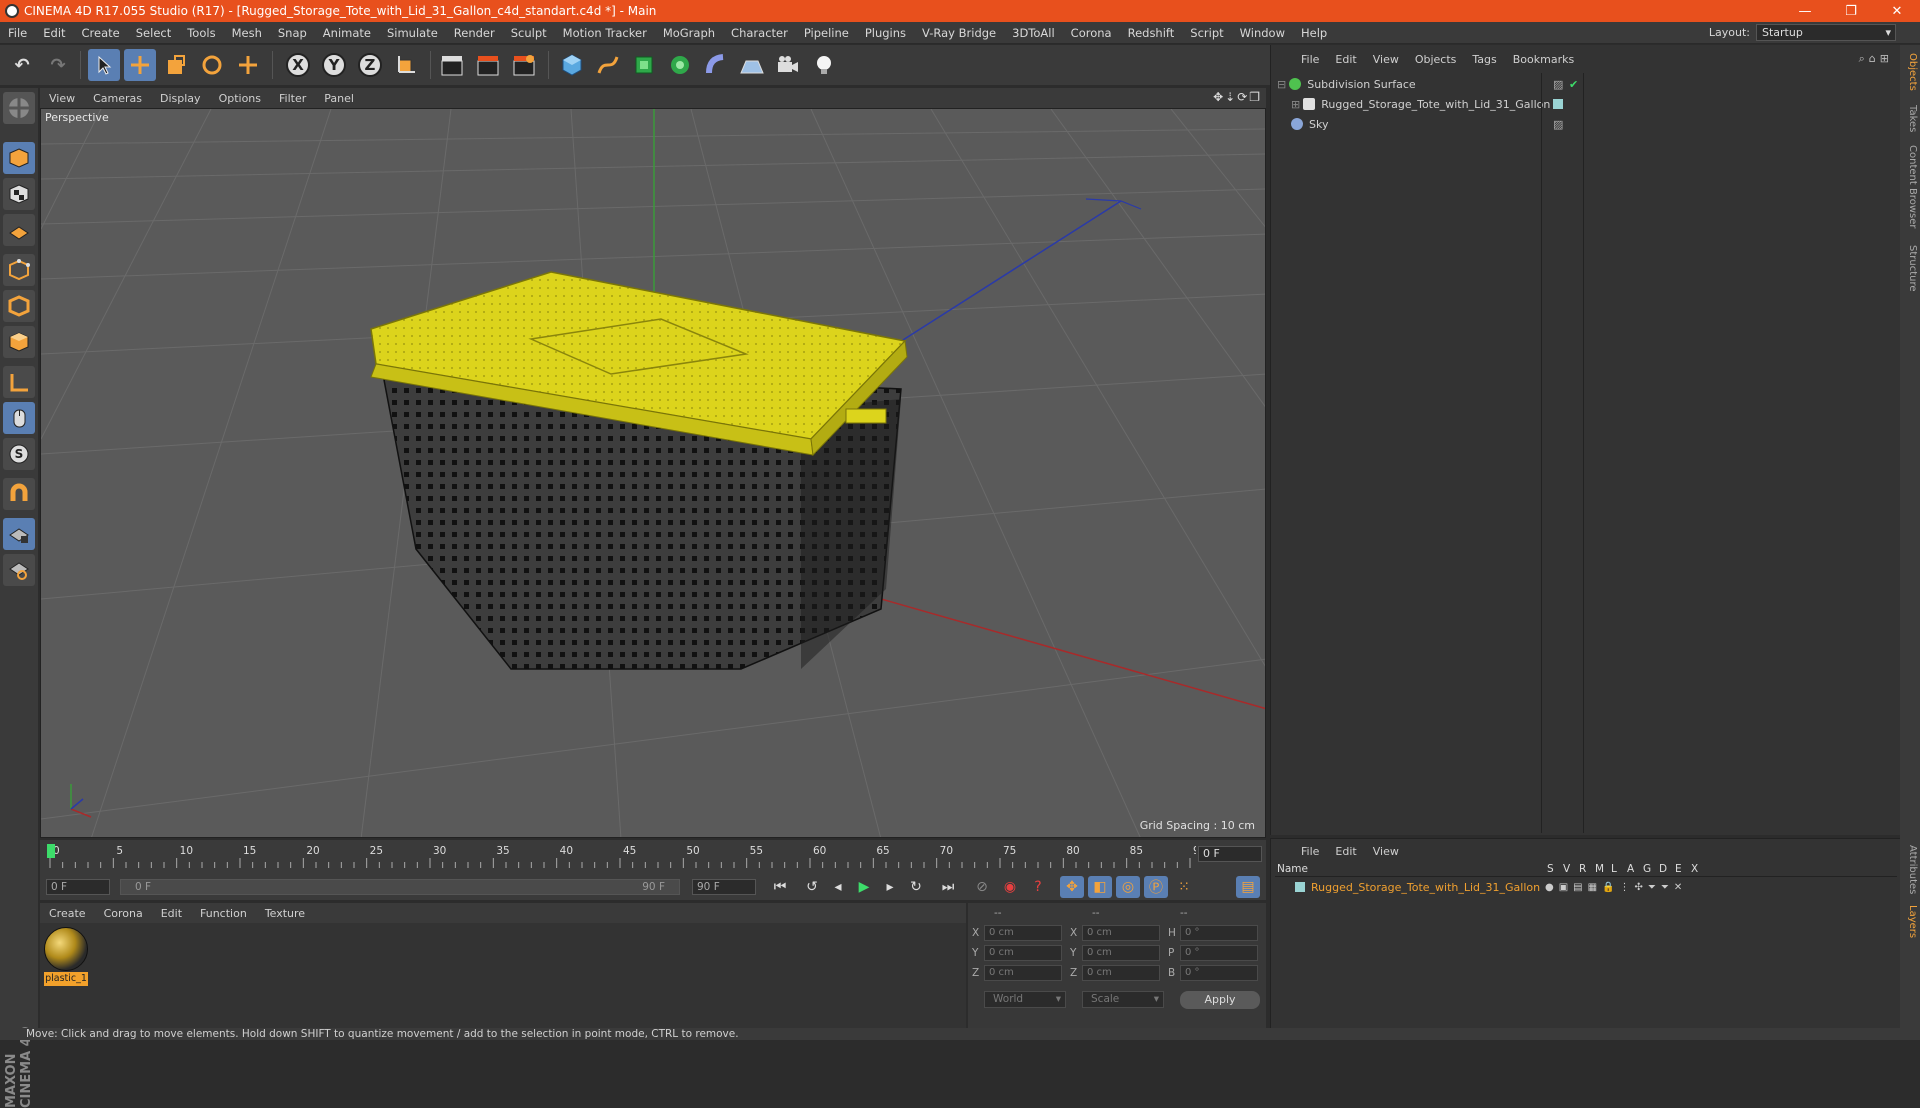 Image resolution: width=1920 pixels, height=1108 pixels. What do you see at coordinates (201, 33) in the screenshot?
I see `menu-tools: Tools` at bounding box center [201, 33].